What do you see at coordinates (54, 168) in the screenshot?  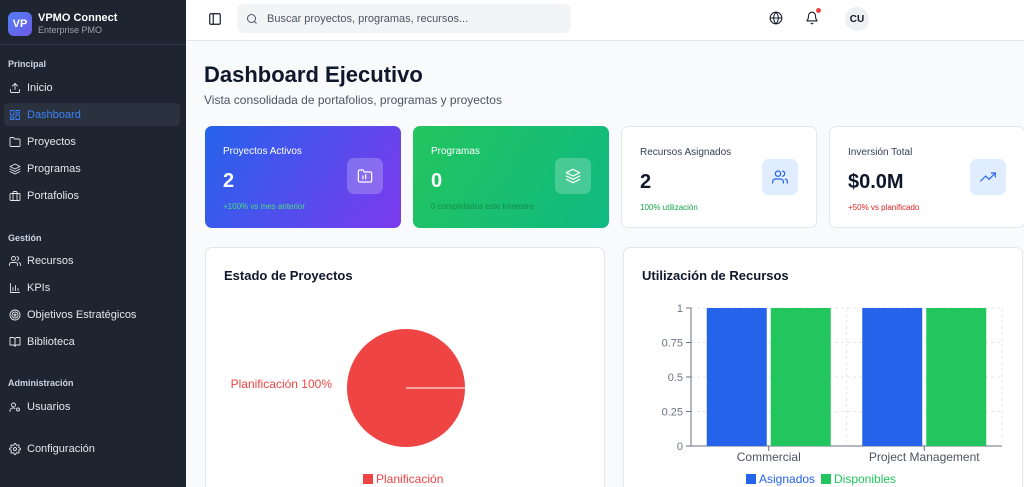 I see `sidebar-item-label: Programas` at bounding box center [54, 168].